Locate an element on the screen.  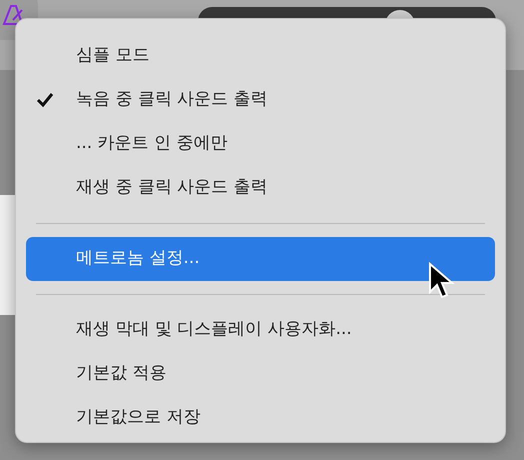
menu-item: 기본값으로 저장 is located at coordinates (260, 418).